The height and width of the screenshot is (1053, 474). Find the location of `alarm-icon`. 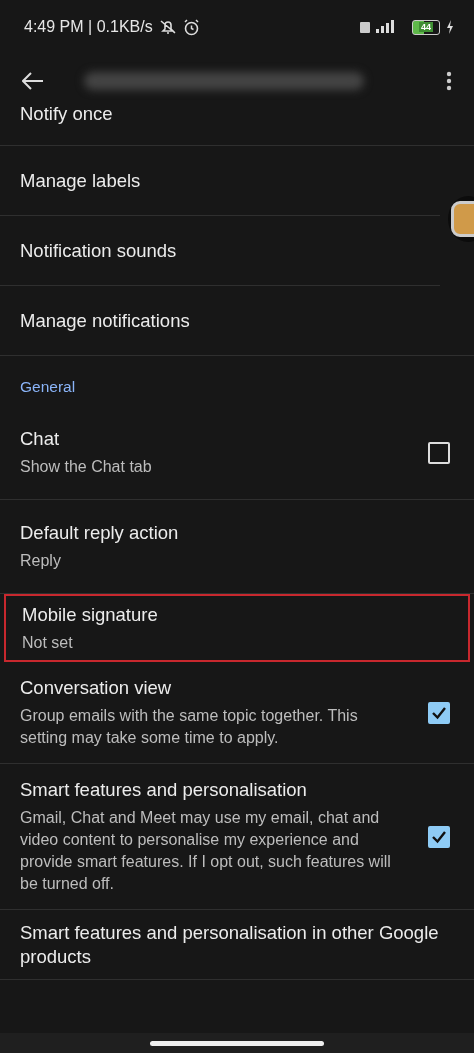

alarm-icon is located at coordinates (191, 27).